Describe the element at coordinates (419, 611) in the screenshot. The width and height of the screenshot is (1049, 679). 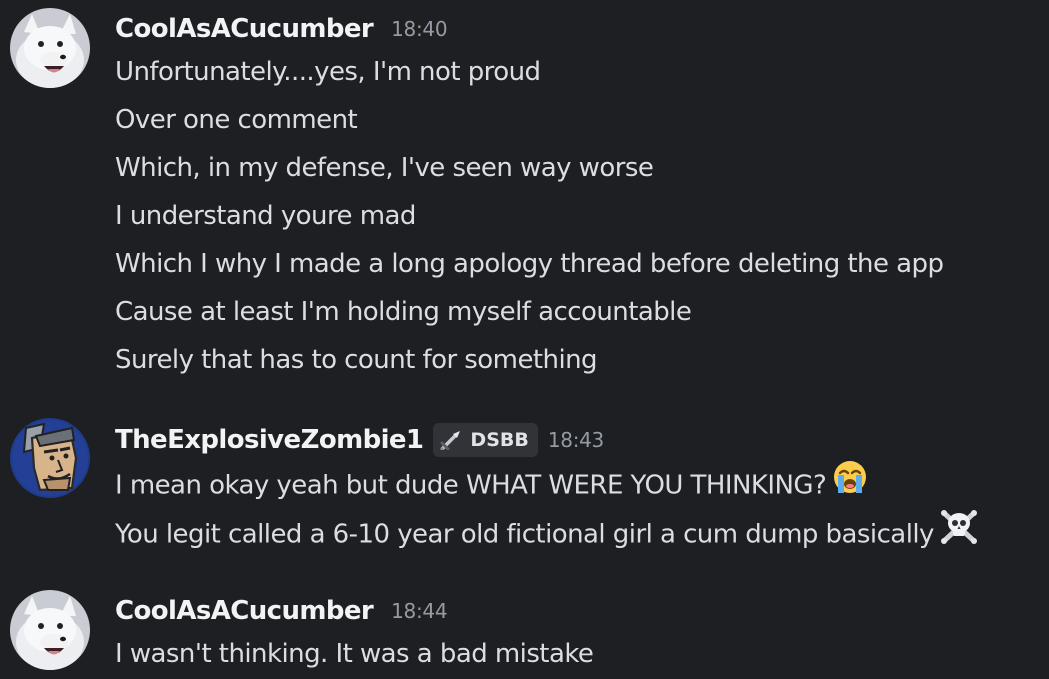
I see `timestamp: 18:44` at that location.